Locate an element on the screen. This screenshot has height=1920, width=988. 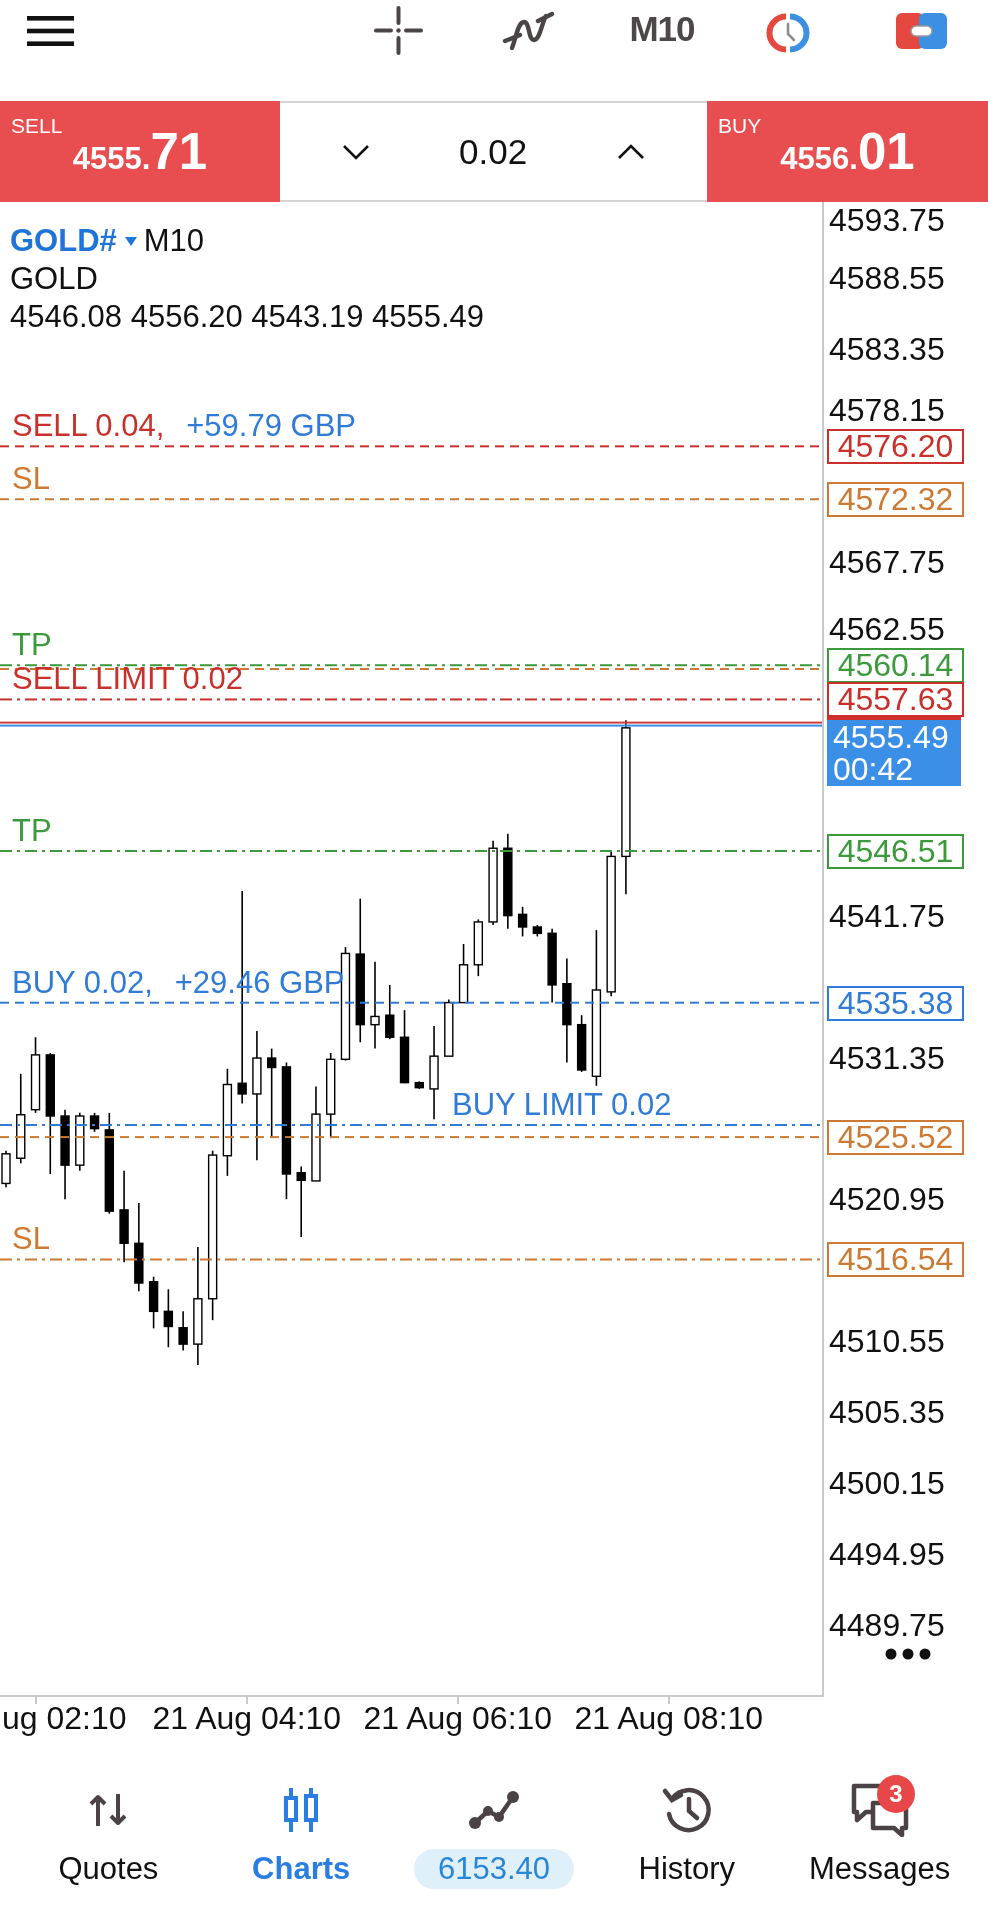
order-label: SELL LIMIT 0.02 is located at coordinates (127, 679).